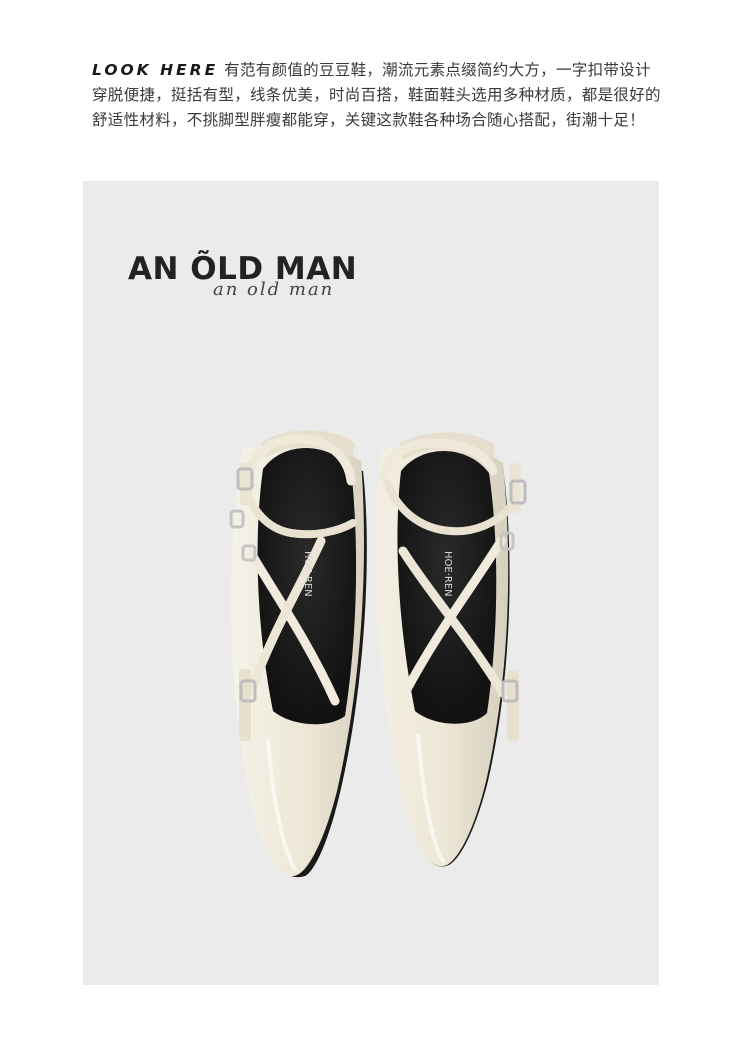 This screenshot has width=750, height=1048. I want to click on left-shoe: HOE·REN, so click(298, 654).